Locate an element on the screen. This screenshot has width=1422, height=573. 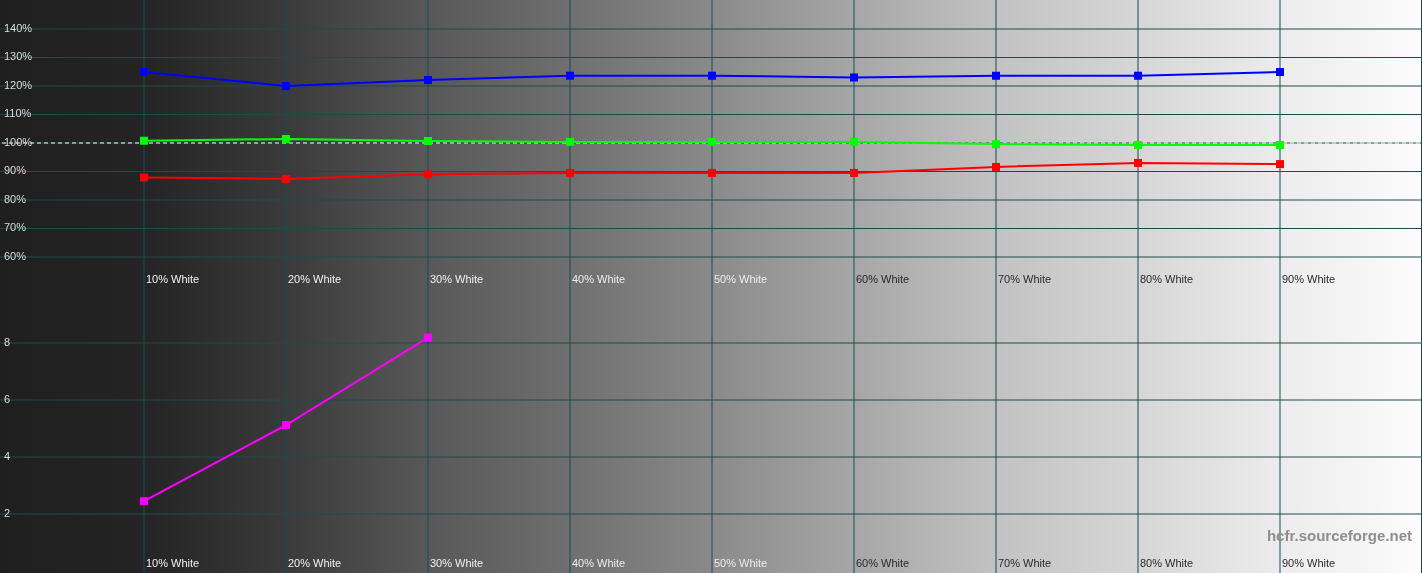
axis-label: 100% is located at coordinates (18, 141).